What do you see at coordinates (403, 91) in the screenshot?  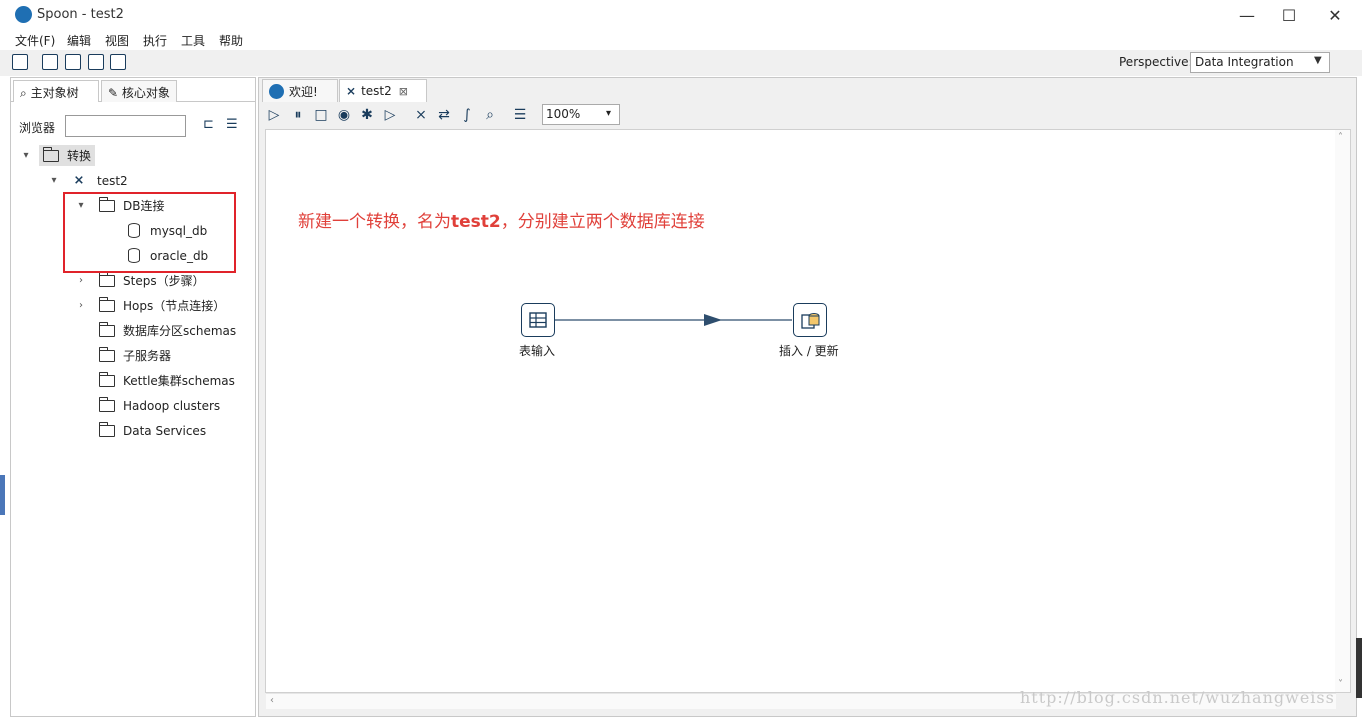 I see `close-icon: ⊠` at bounding box center [403, 91].